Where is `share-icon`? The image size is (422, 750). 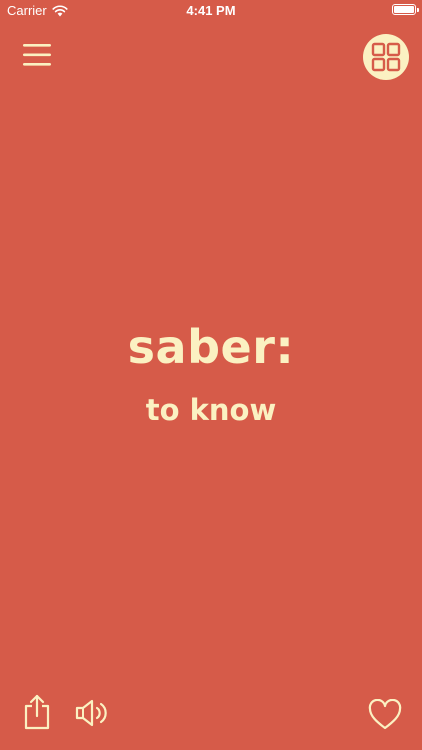
share-icon is located at coordinates (37, 712).